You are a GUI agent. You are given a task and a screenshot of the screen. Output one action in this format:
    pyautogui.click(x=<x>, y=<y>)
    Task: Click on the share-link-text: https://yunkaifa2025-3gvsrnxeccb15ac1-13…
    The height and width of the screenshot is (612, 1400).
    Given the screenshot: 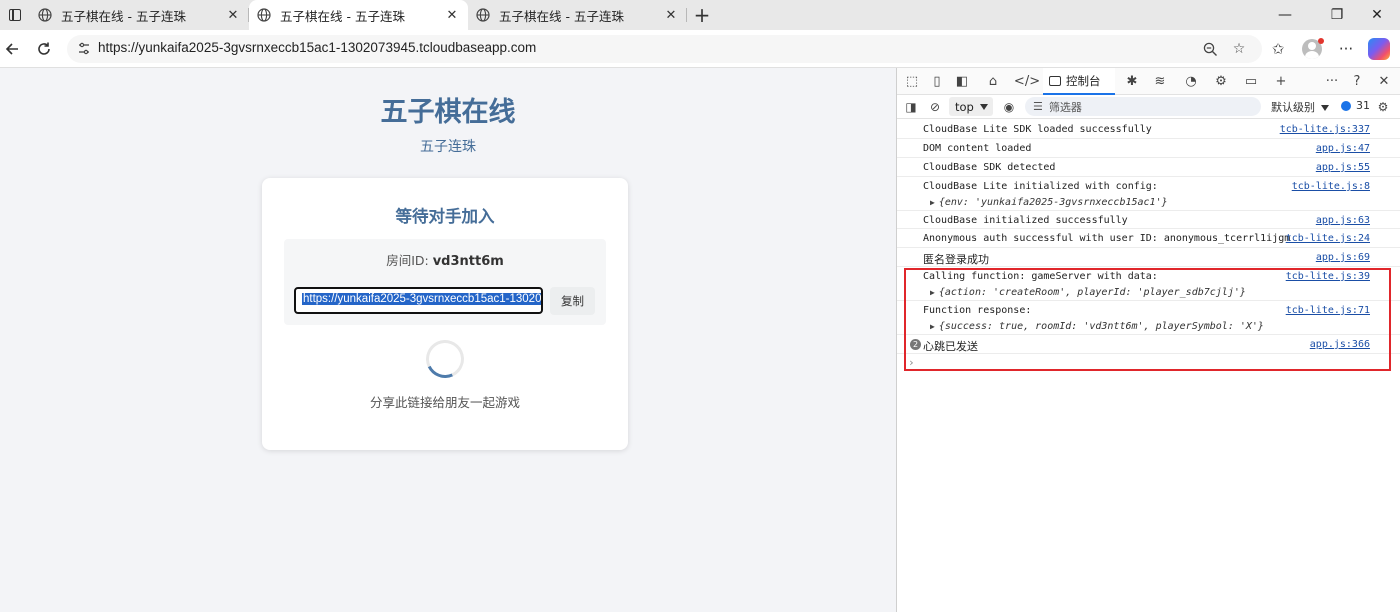 What is the action you would take?
    pyautogui.click(x=421, y=299)
    